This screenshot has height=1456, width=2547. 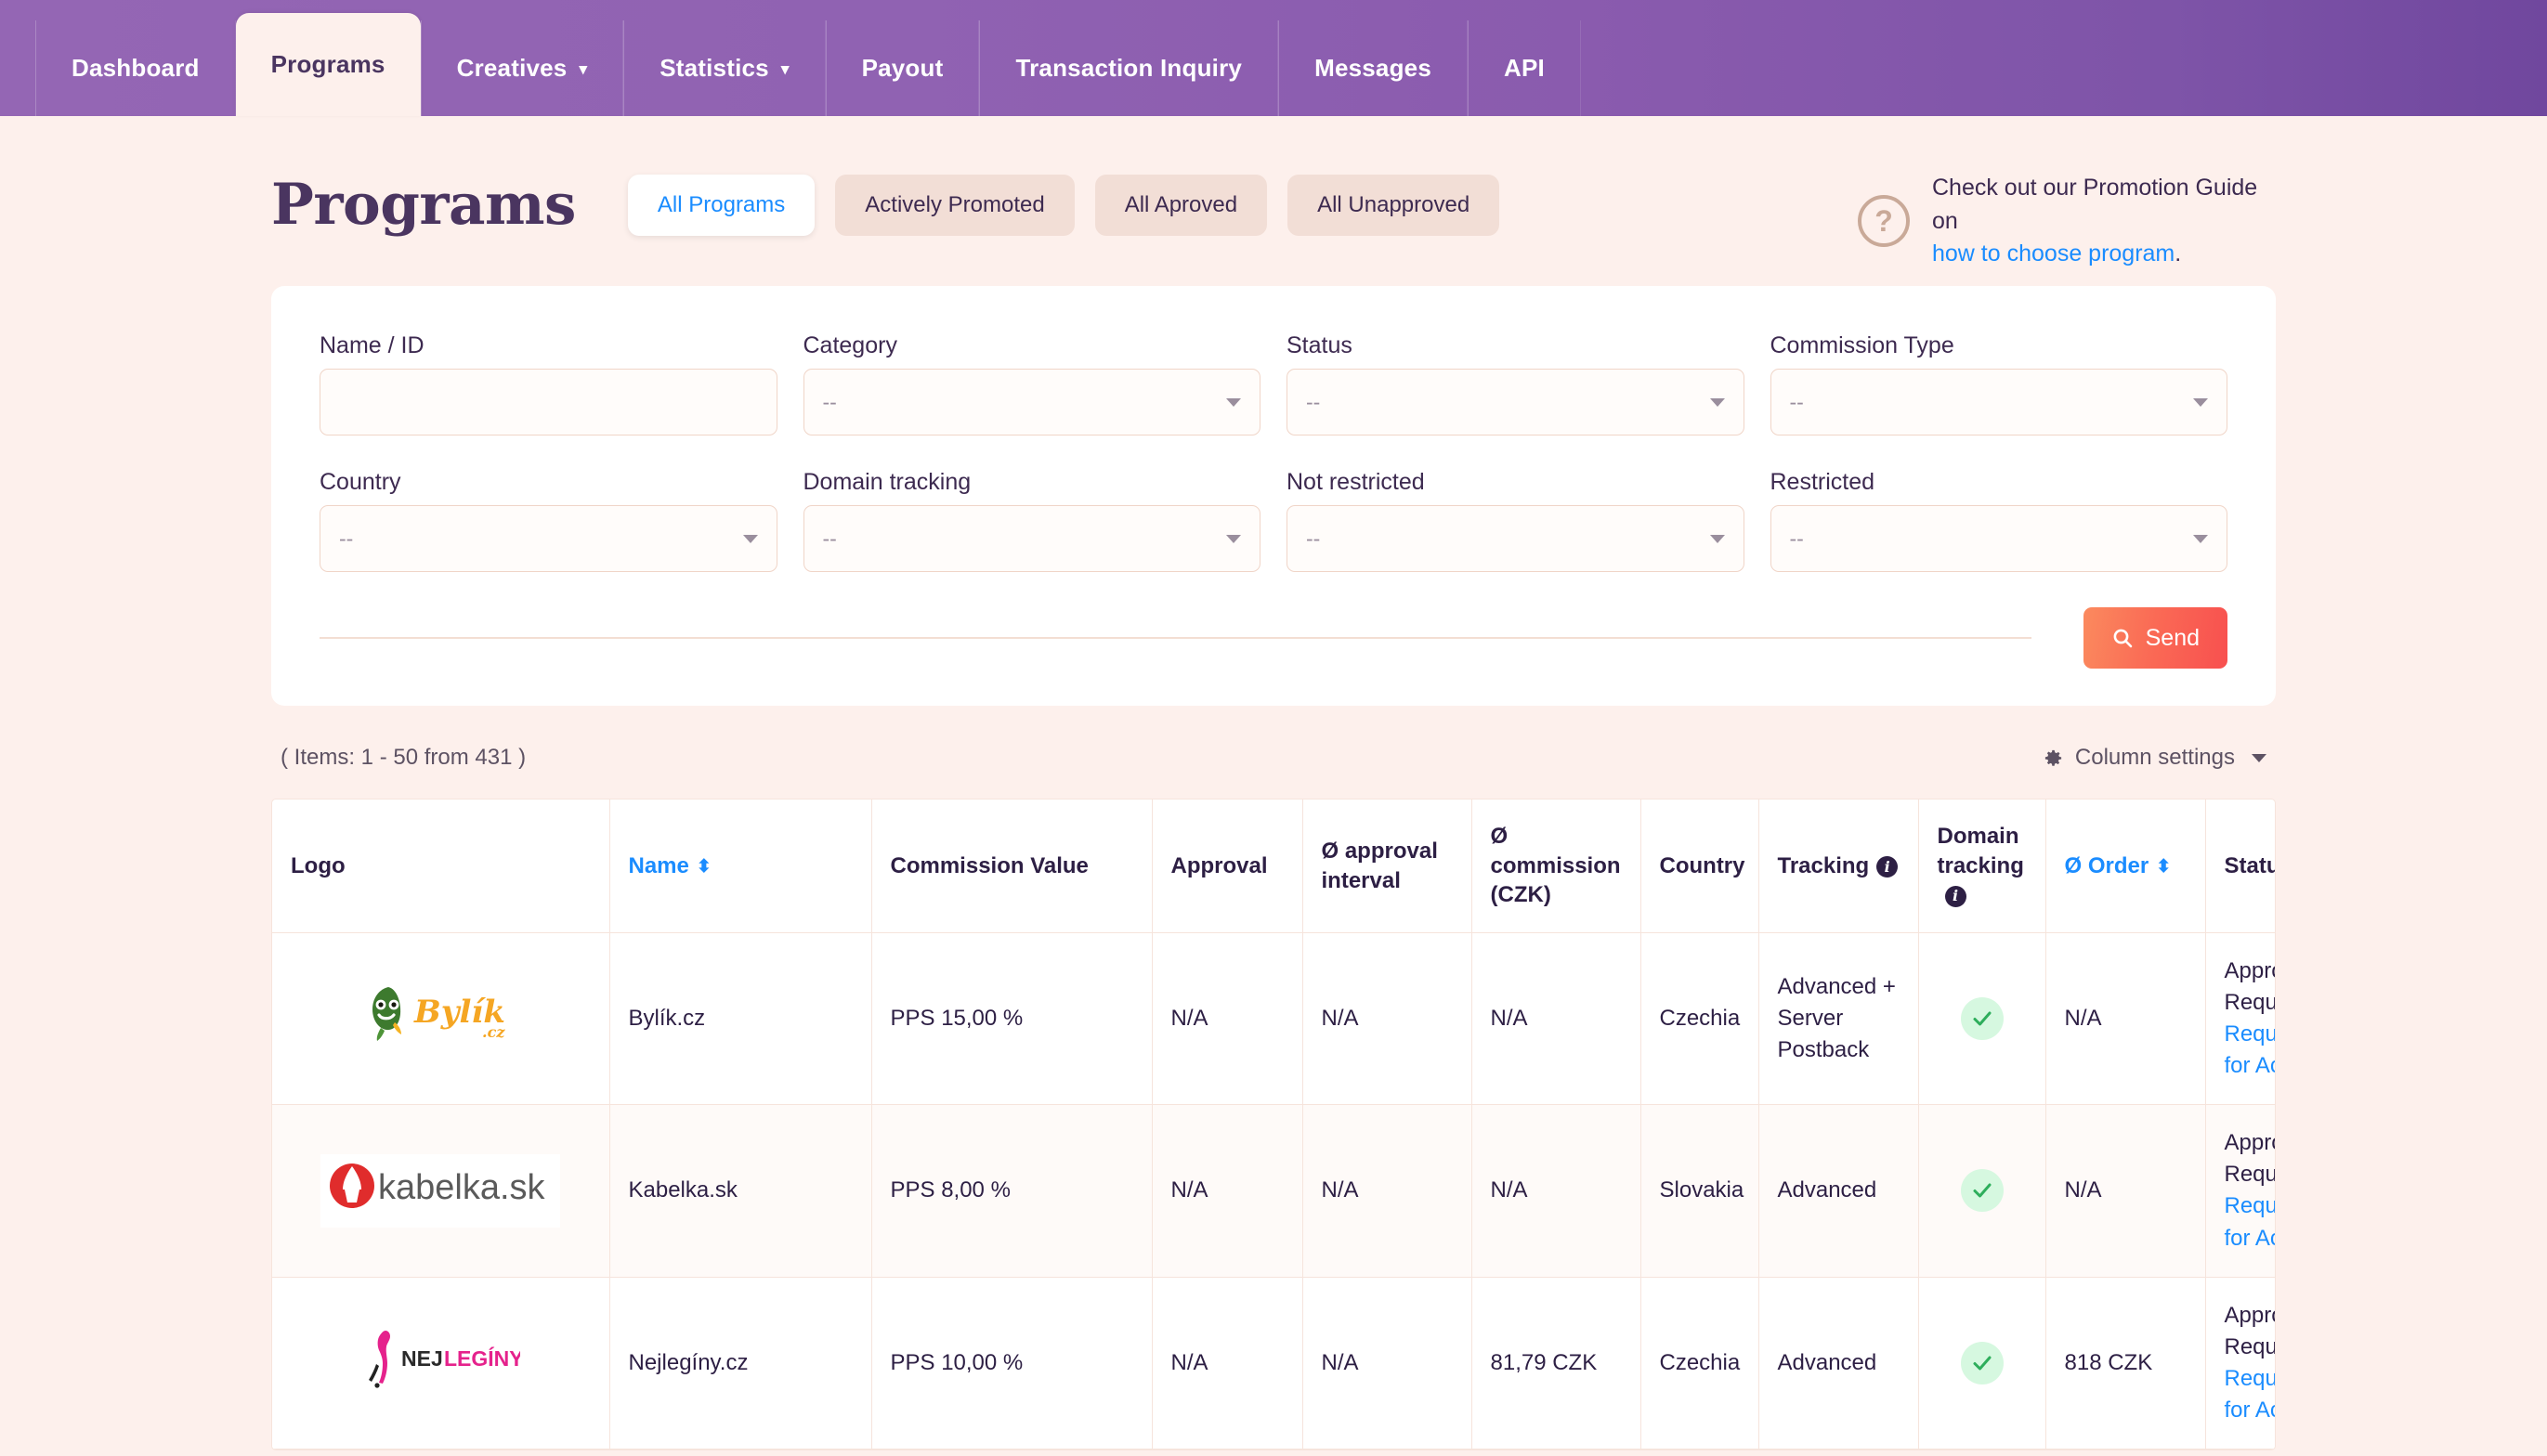 I want to click on col-label: Status, so click(x=2250, y=865).